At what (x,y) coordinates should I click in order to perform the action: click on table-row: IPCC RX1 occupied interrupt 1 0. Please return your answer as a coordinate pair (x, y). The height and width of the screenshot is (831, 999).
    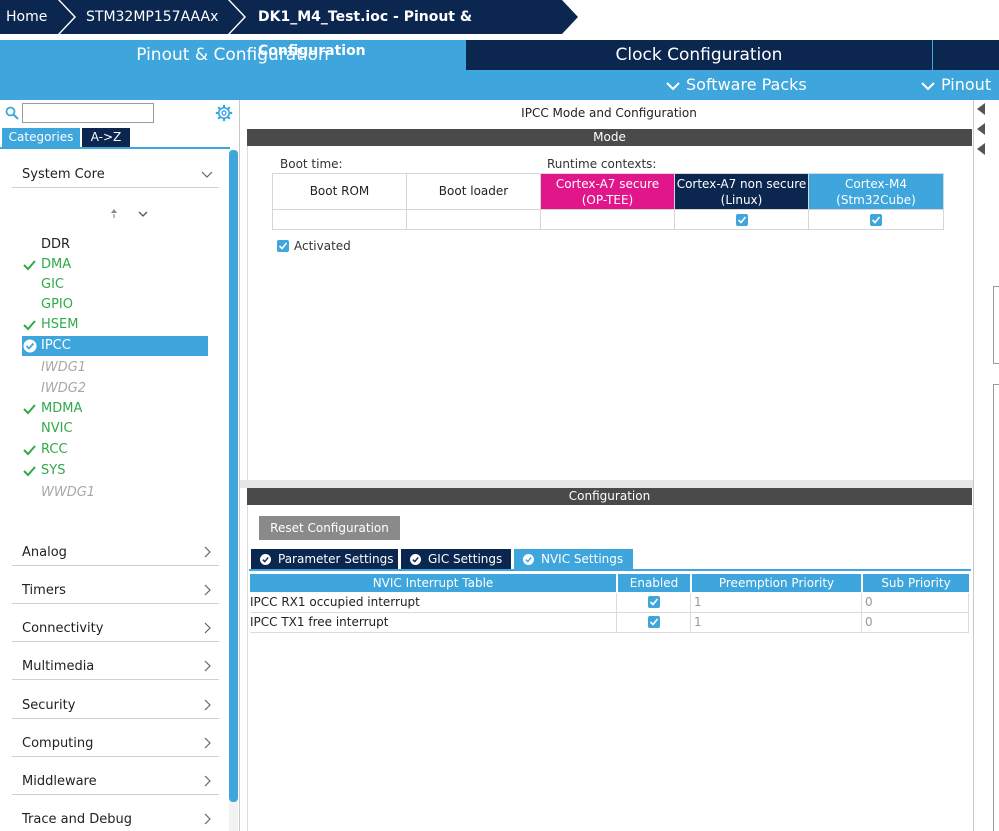
    Looking at the image, I should click on (609, 603).